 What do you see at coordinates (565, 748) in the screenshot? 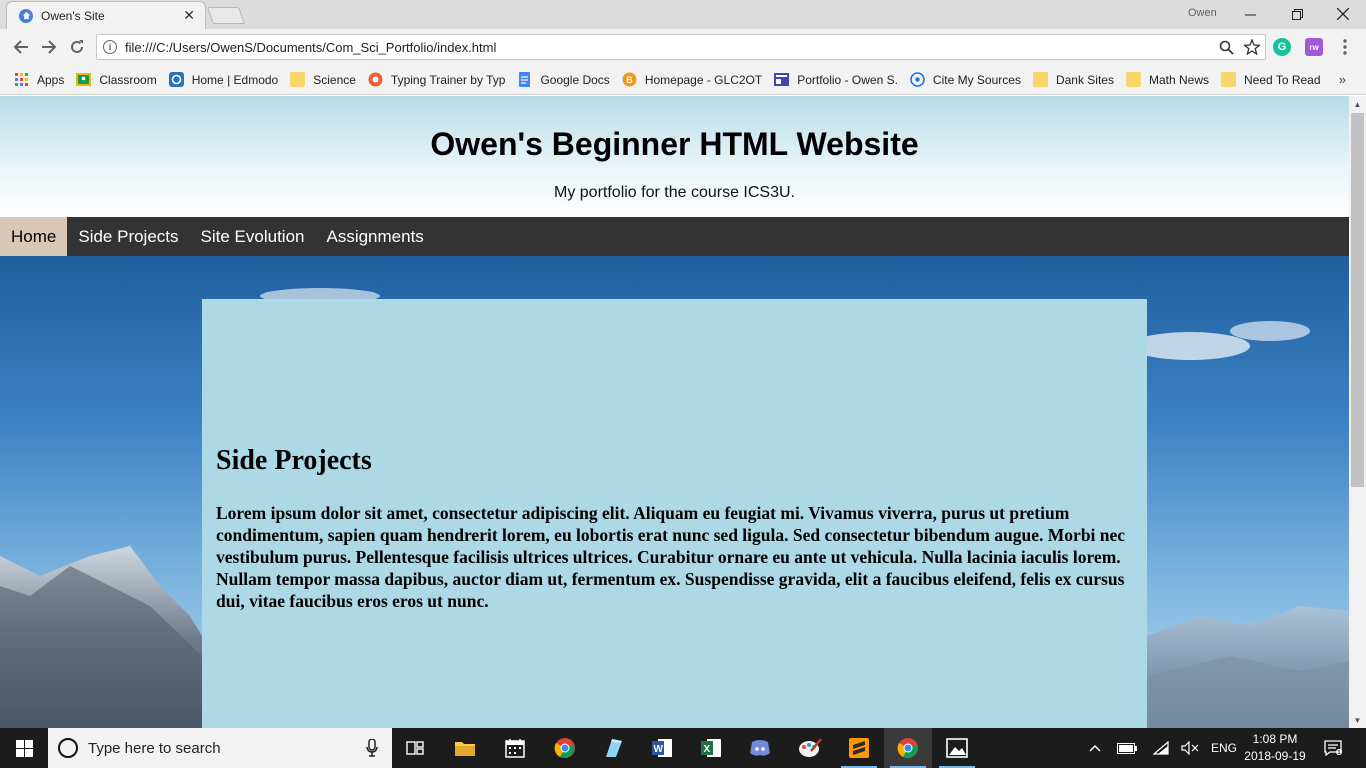
I see `chrome-pinned-icon` at bounding box center [565, 748].